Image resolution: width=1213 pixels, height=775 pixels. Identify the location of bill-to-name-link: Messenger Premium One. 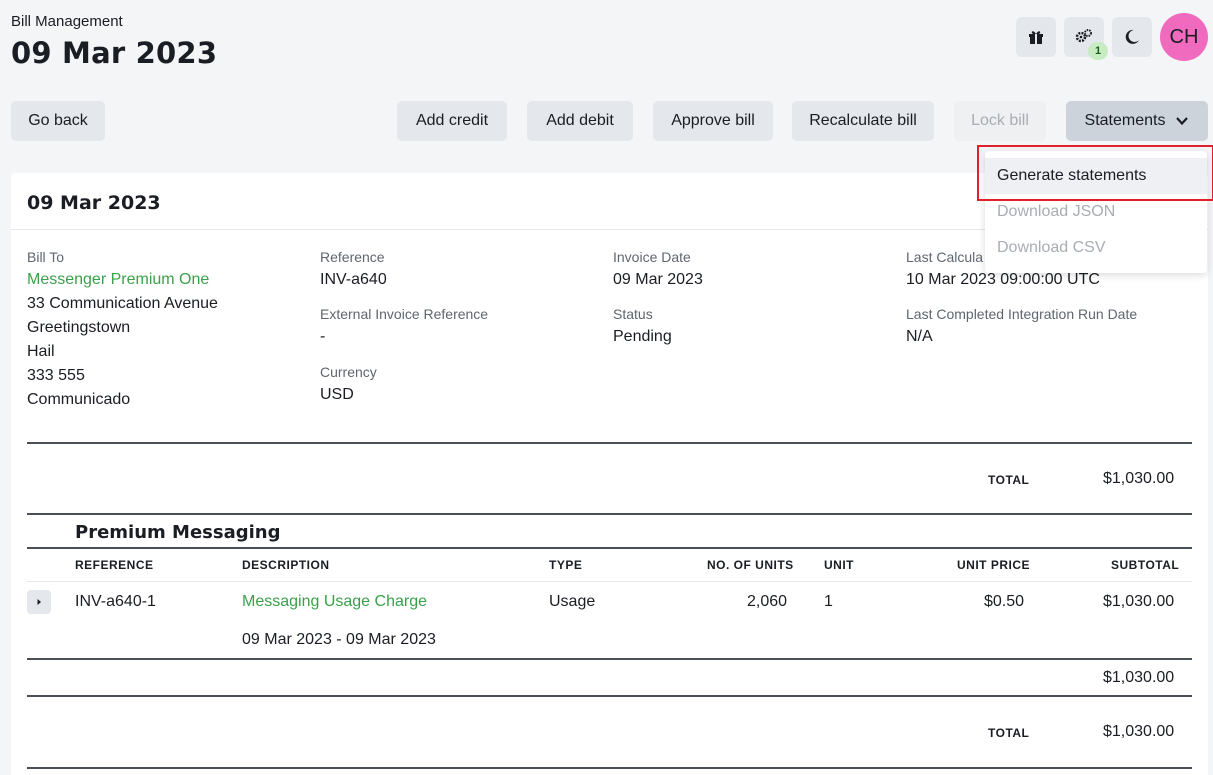
(118, 280).